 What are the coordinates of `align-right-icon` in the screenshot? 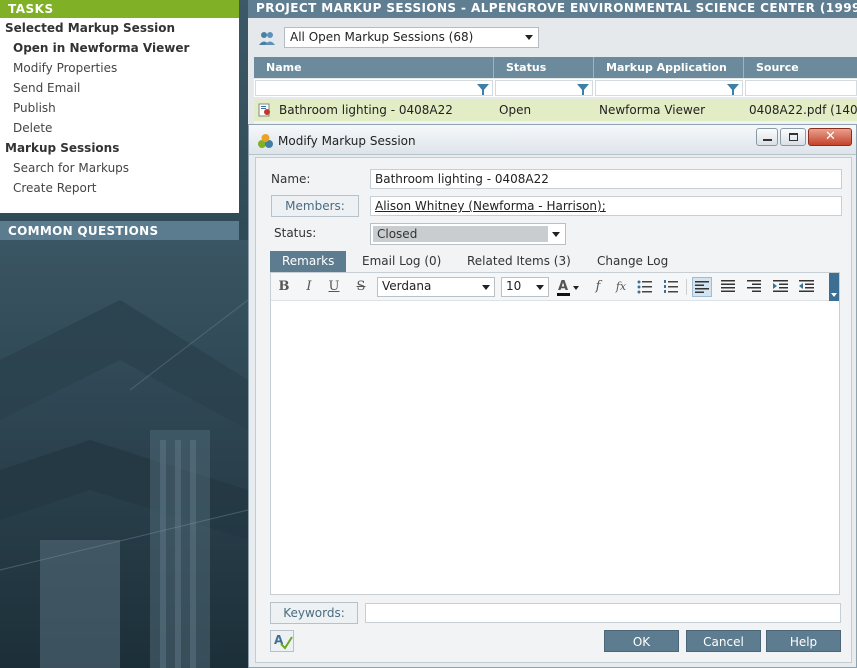 It's located at (754, 286).